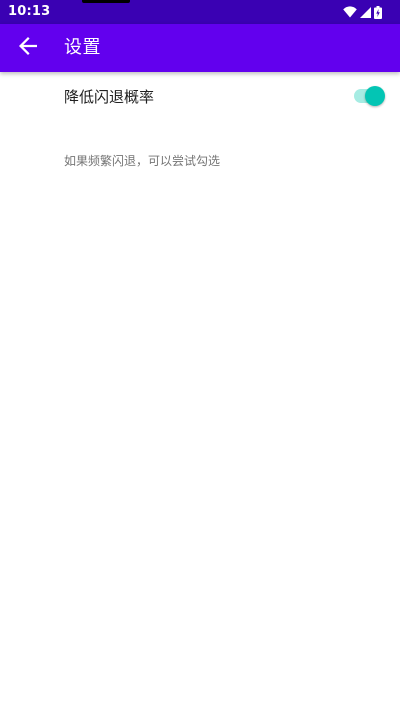 This screenshot has width=400, height=712. I want to click on switch-thumb, so click(375, 96).